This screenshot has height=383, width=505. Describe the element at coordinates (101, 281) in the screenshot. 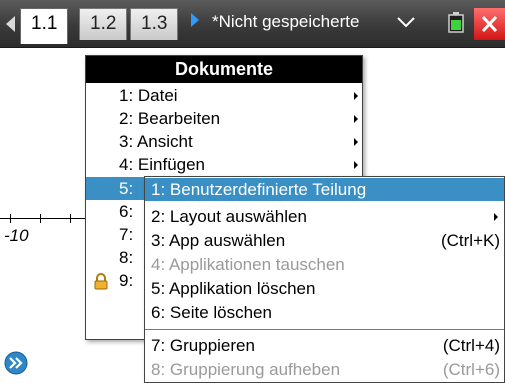

I see `lock-icon` at that location.